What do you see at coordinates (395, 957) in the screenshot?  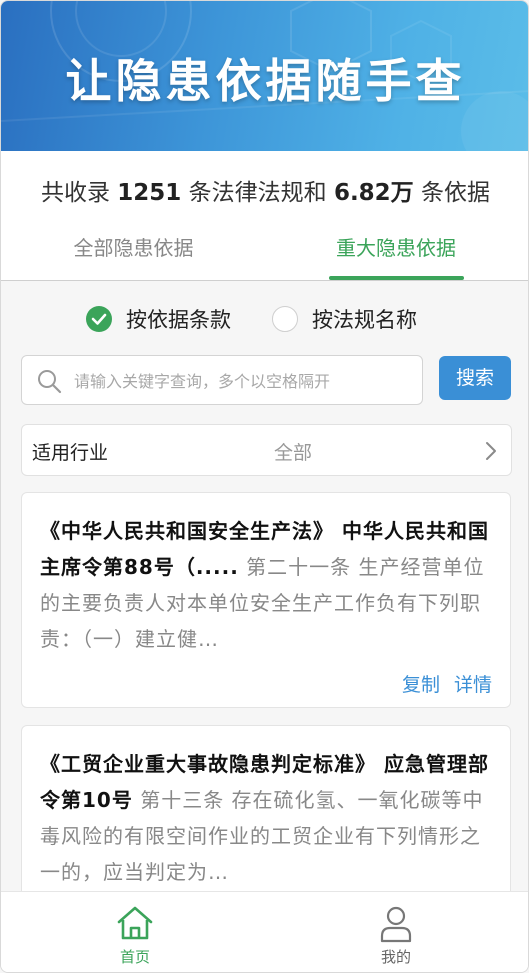 I see `nav-label: 我的` at bounding box center [395, 957].